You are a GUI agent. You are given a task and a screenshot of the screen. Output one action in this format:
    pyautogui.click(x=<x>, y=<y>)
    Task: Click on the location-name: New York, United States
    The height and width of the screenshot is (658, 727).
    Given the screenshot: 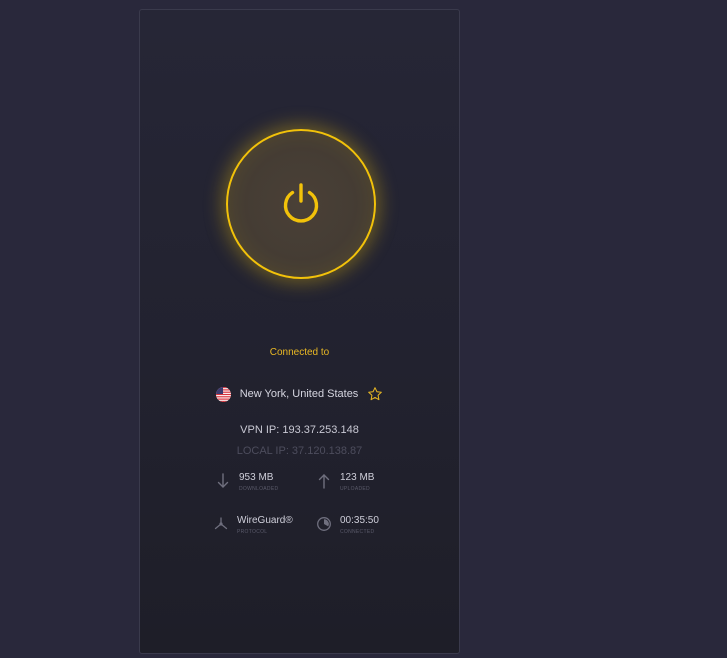 What is the action you would take?
    pyautogui.click(x=299, y=394)
    